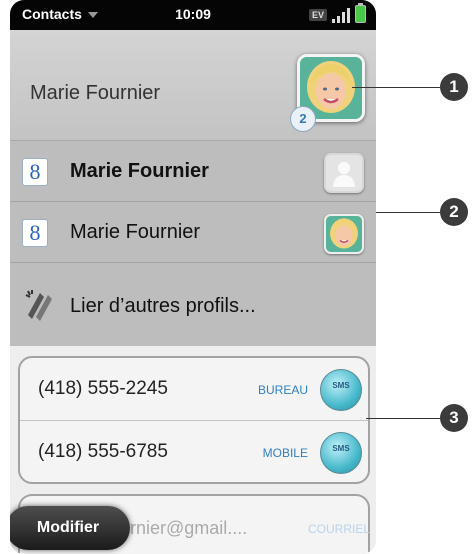  I want to click on battery-icon, so click(360, 13).